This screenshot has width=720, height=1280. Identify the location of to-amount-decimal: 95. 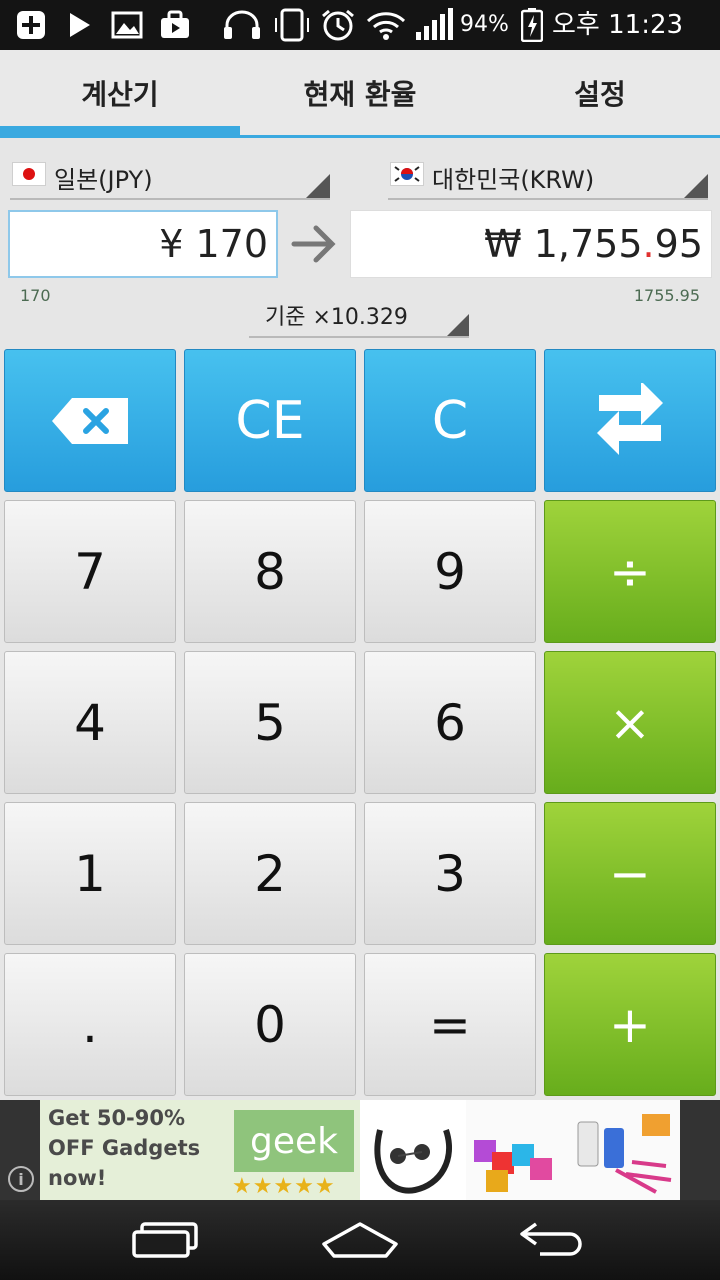
(678, 244).